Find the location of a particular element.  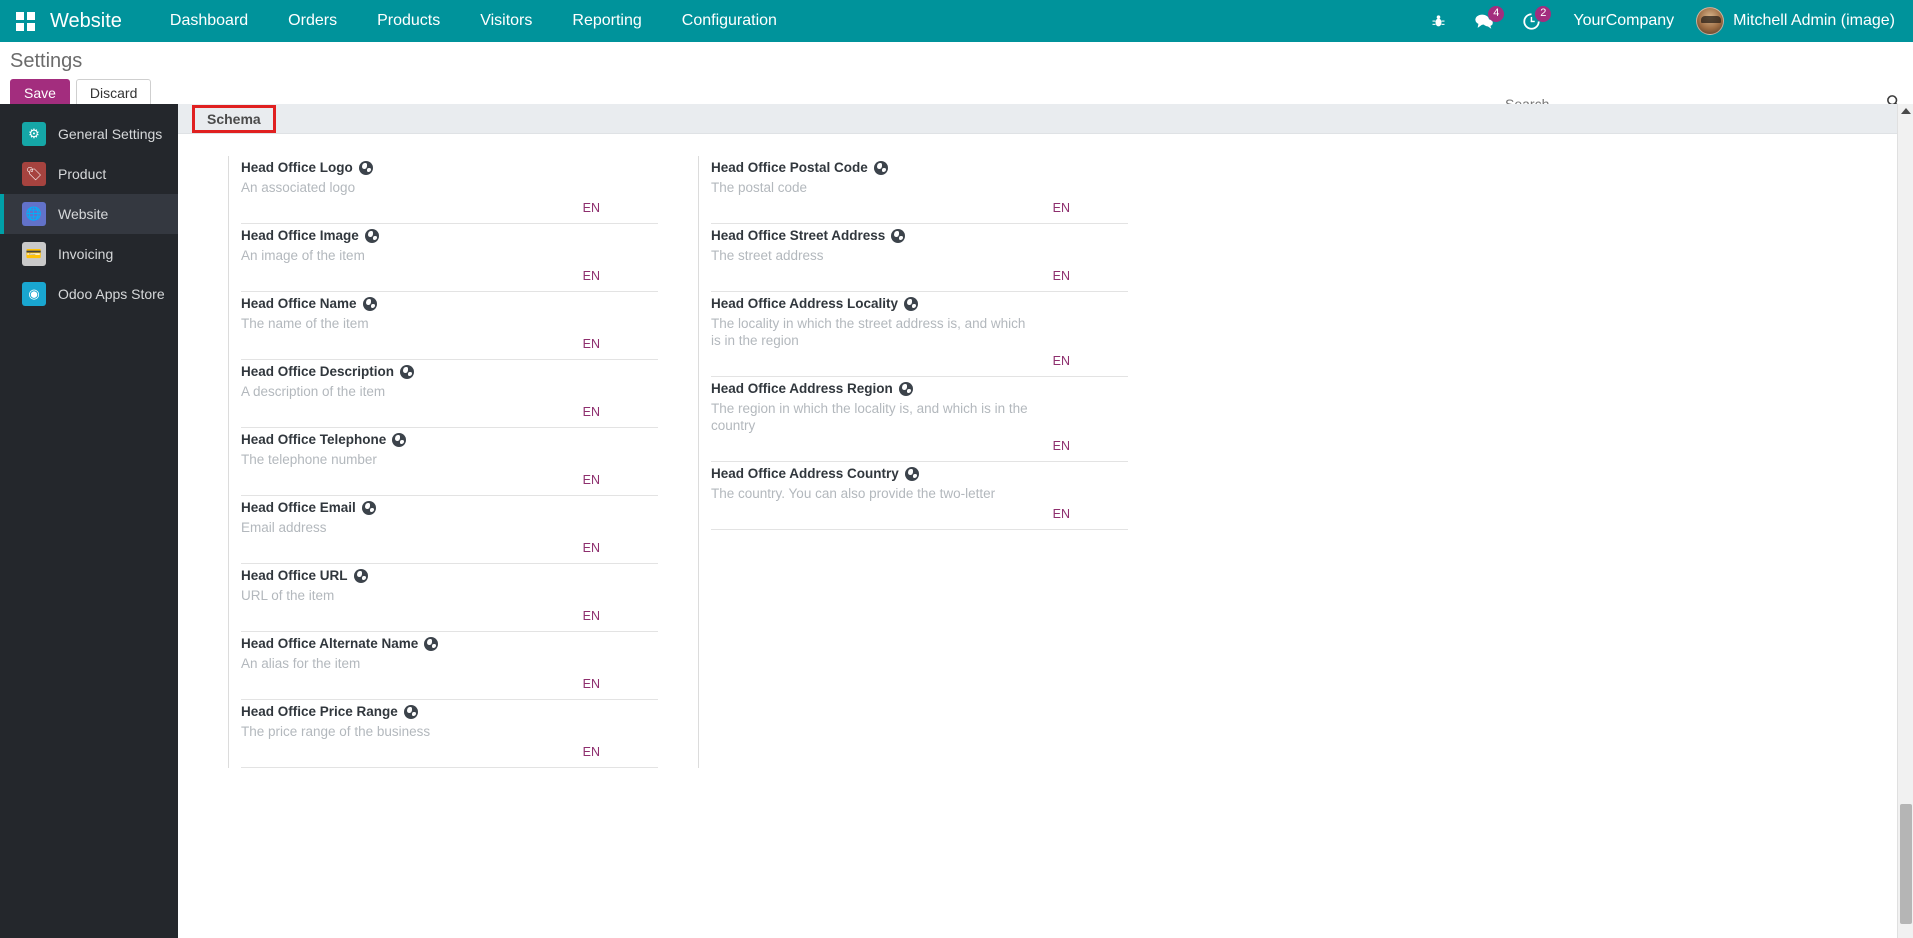

navbar-right-tools: 4 2 YourCompany Mitchell Admin (image) is located at coordinates (1661, 21).